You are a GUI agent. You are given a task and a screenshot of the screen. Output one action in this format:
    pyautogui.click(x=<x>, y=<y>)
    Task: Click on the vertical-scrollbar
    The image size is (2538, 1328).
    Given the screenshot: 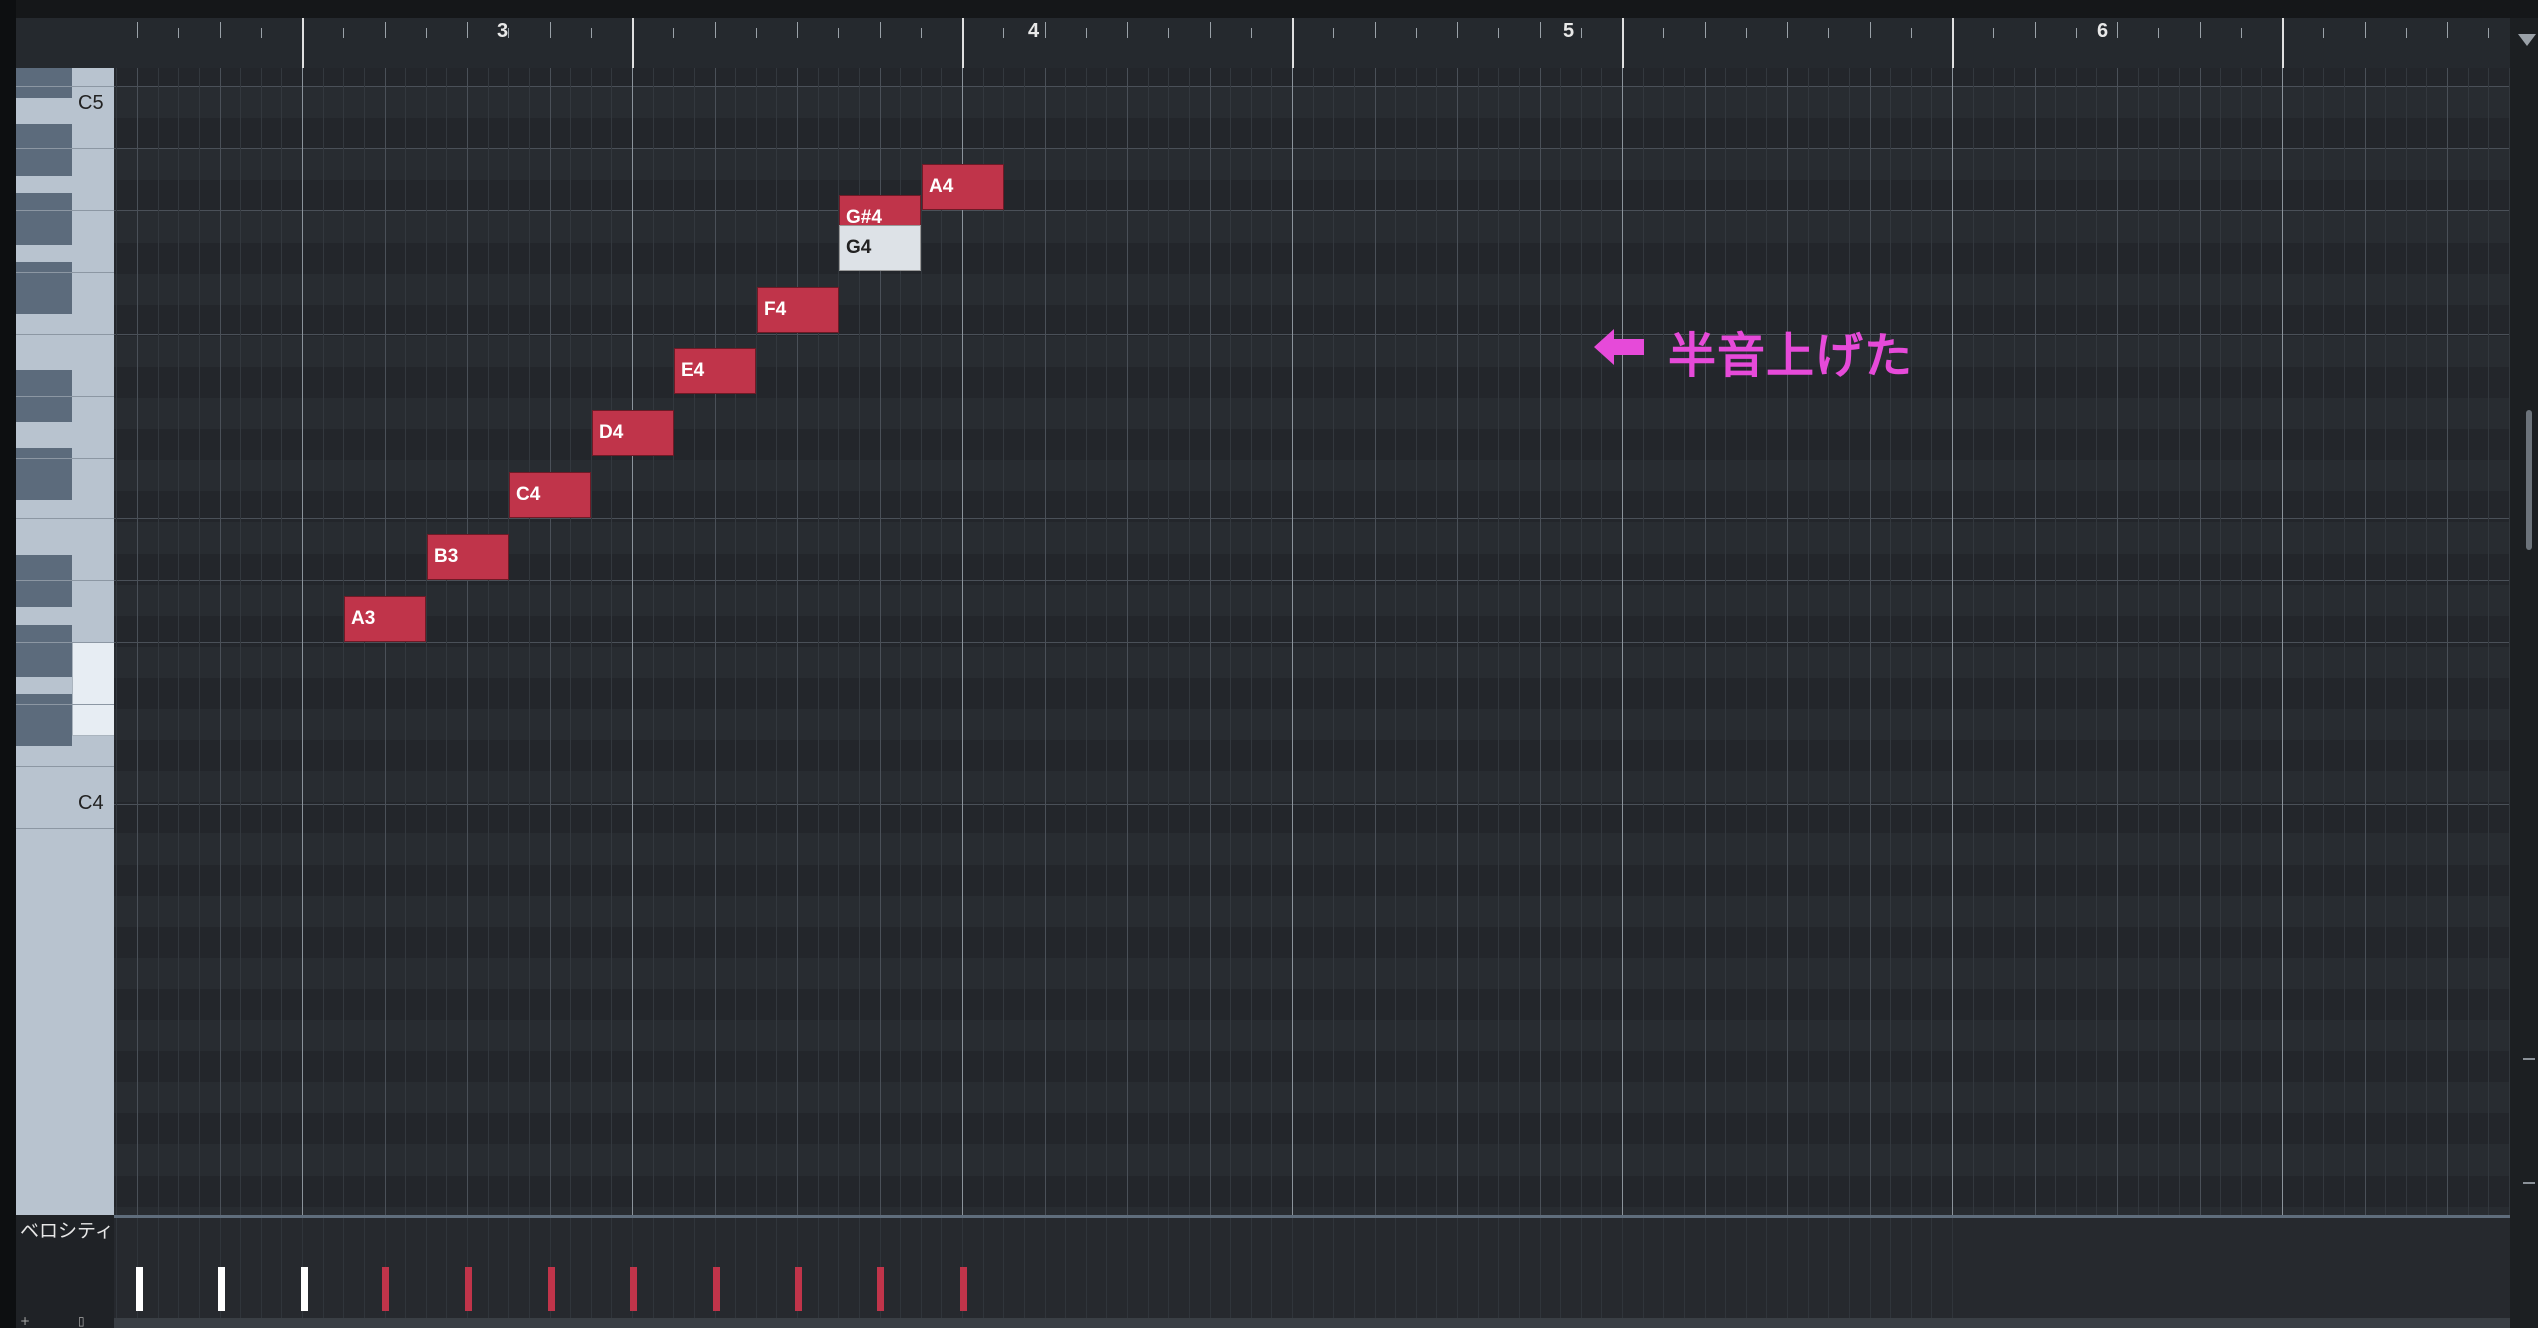 What is the action you would take?
    pyautogui.click(x=2524, y=673)
    